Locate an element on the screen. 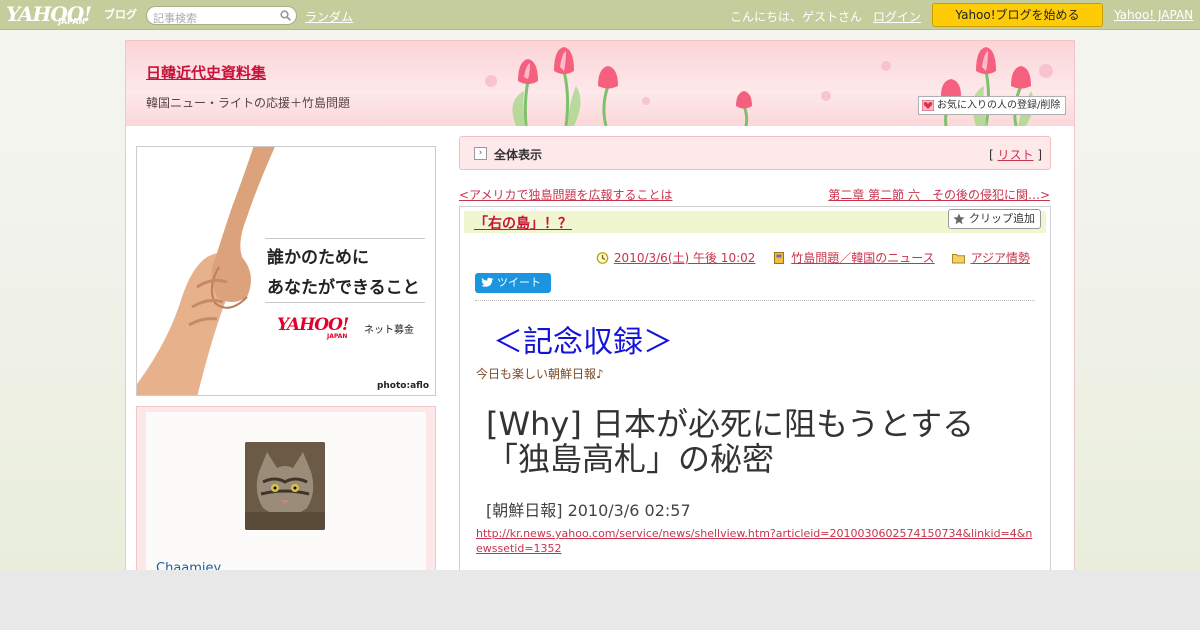 This screenshot has width=1200, height=630. ad-rule-top is located at coordinates (345, 238).